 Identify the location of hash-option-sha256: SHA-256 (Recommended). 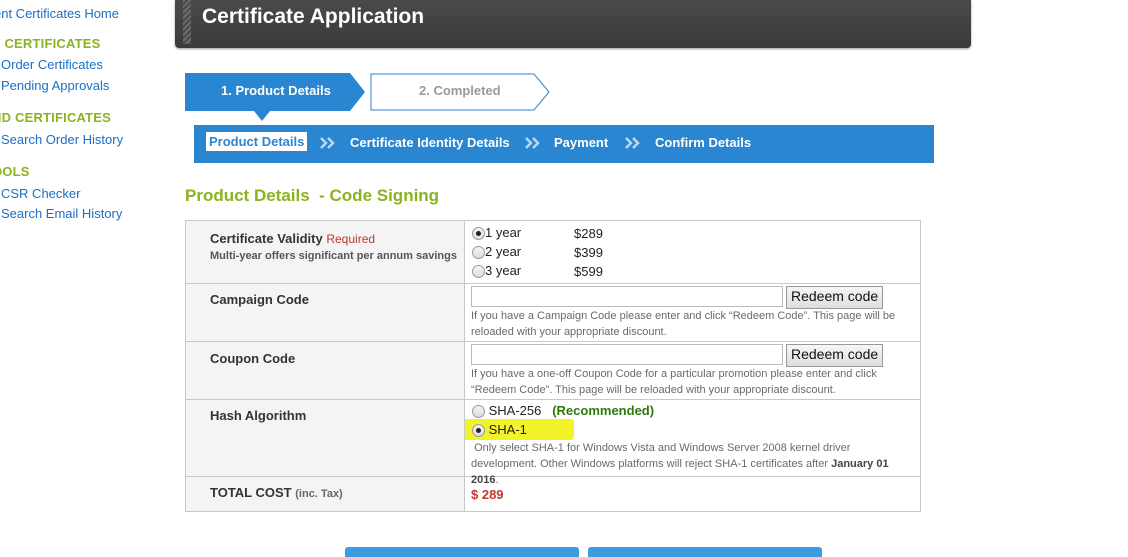
(563, 411).